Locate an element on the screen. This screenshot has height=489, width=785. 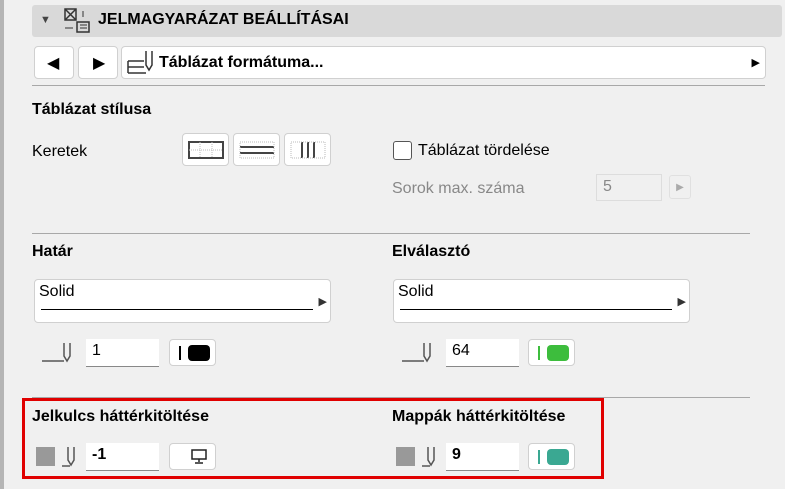
frame-outer-button is located at coordinates (205, 149).